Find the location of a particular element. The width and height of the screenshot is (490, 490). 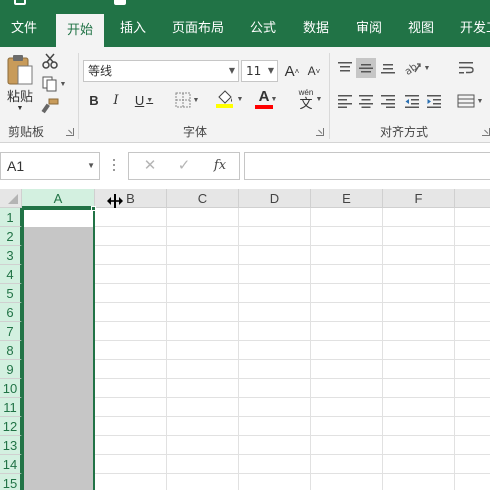

column-header-d: D is located at coordinates (275, 198).